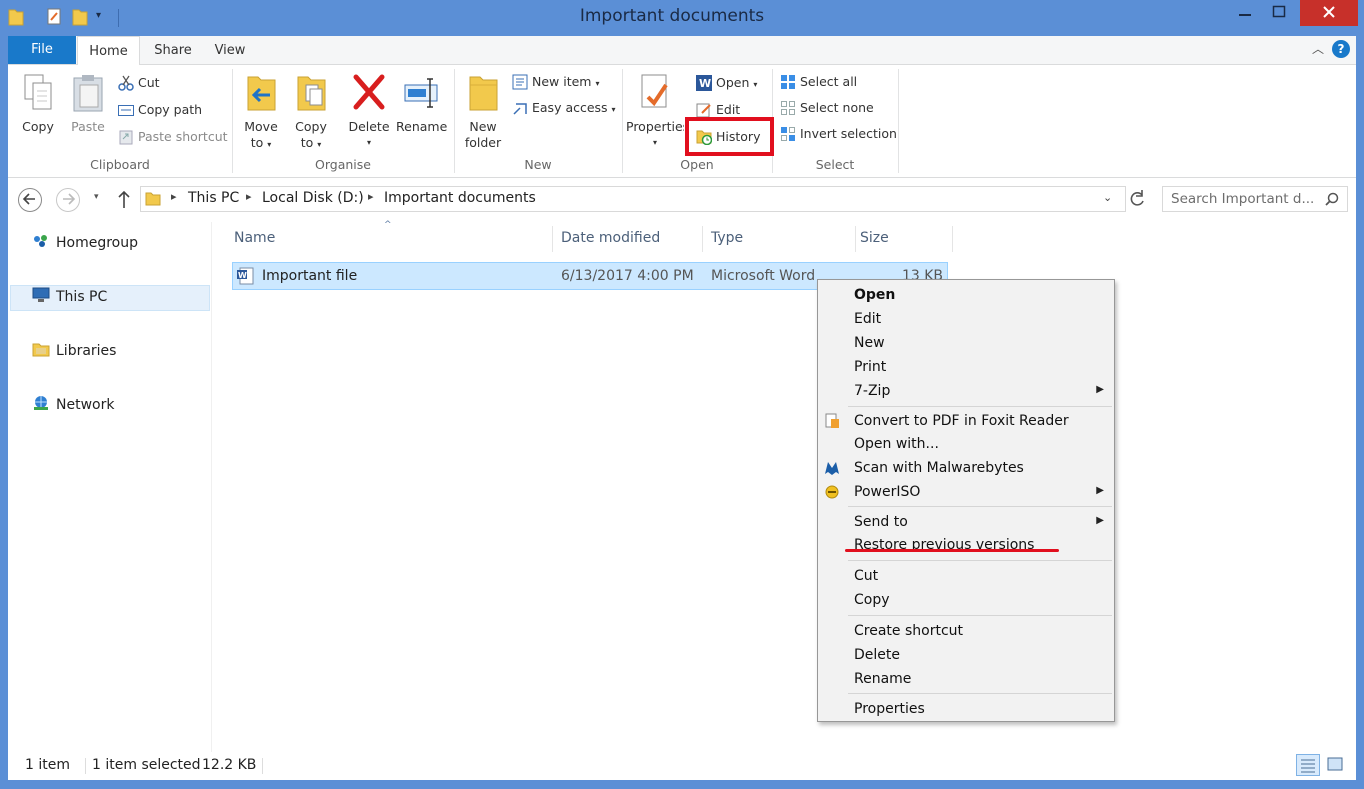 This screenshot has height=789, width=1364. I want to click on menu-item-copy: Copy, so click(872, 600).